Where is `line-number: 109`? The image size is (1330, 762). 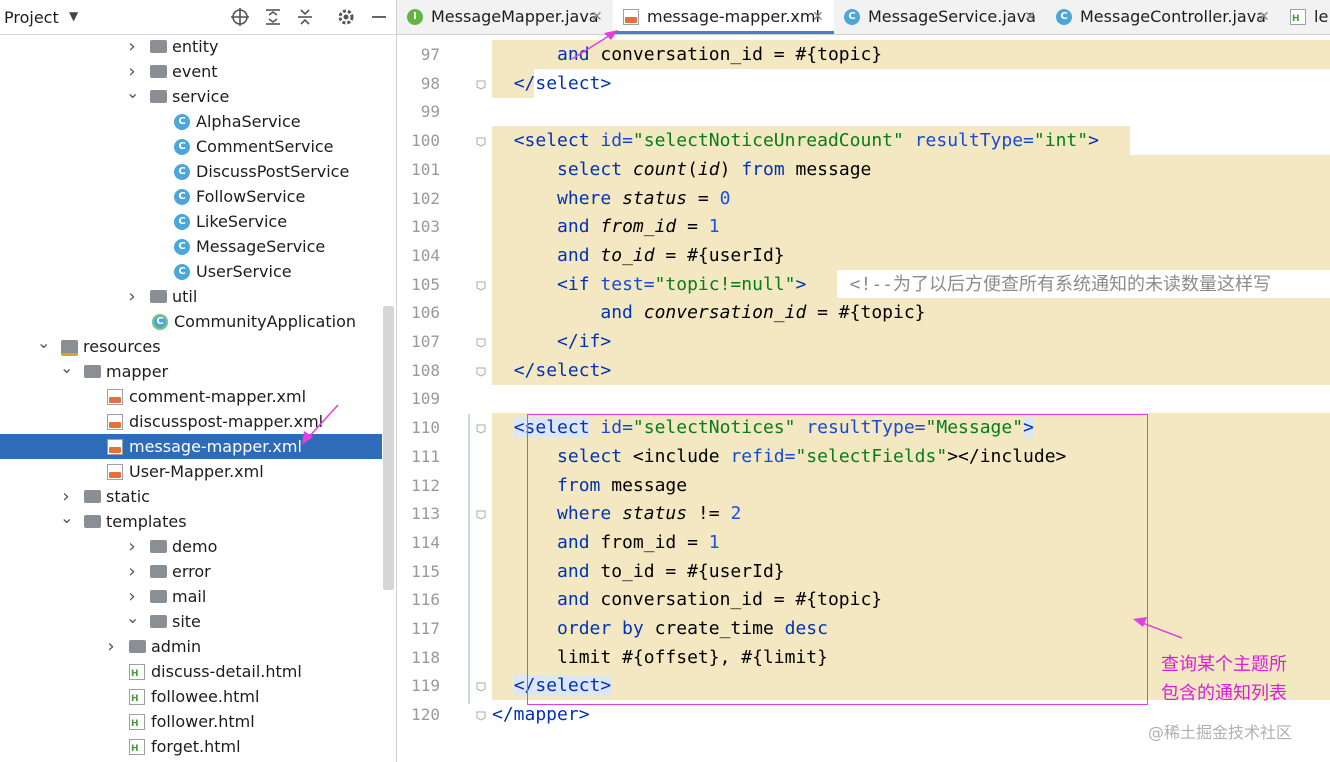
line-number: 109 is located at coordinates (425, 399).